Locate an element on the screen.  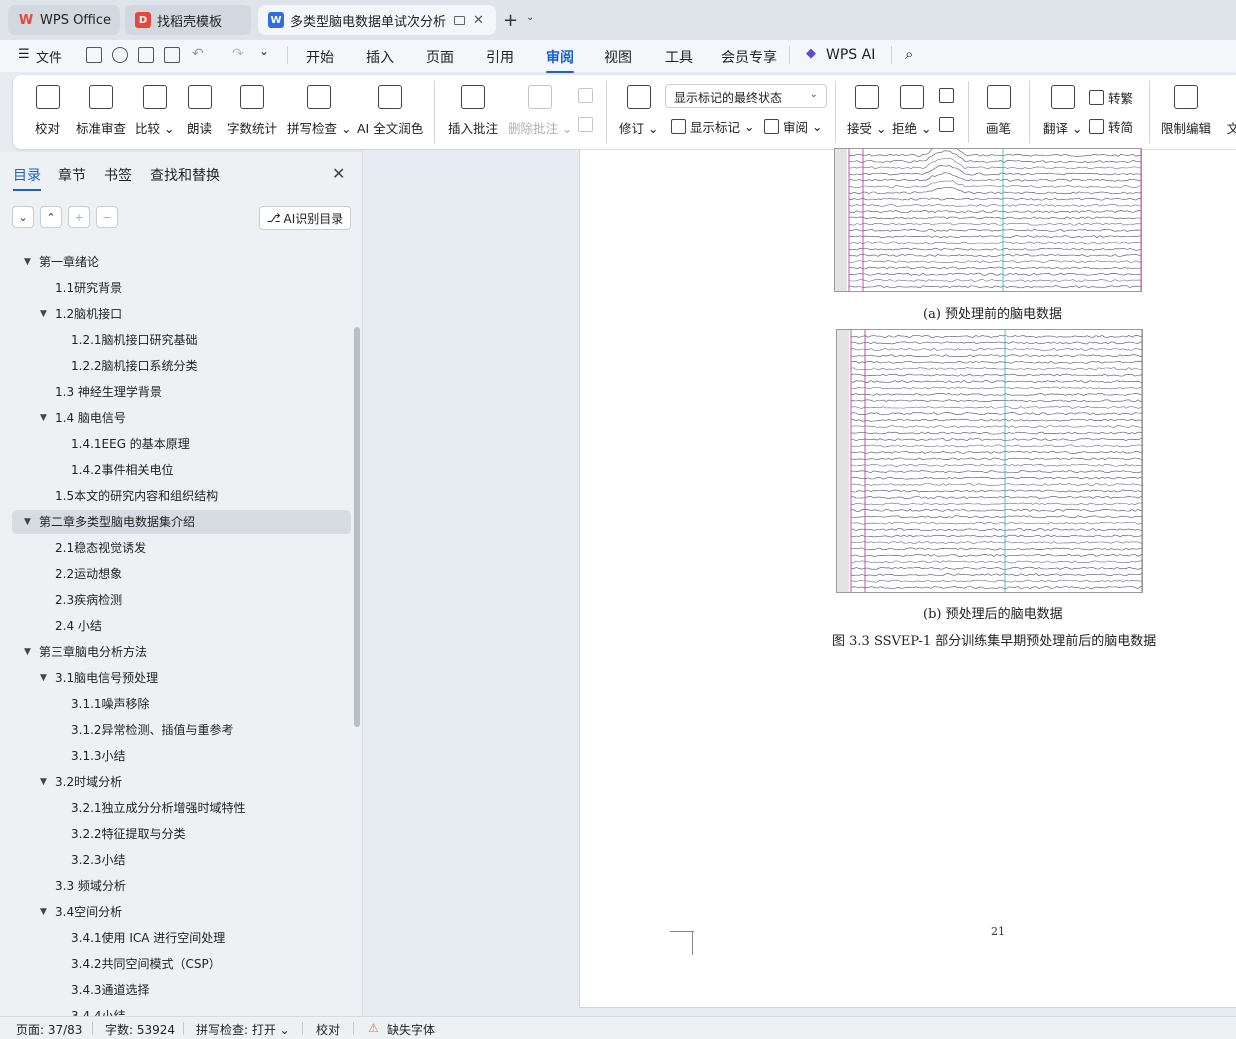
tab-template: D 找稻壳模板 is located at coordinates (188, 20).